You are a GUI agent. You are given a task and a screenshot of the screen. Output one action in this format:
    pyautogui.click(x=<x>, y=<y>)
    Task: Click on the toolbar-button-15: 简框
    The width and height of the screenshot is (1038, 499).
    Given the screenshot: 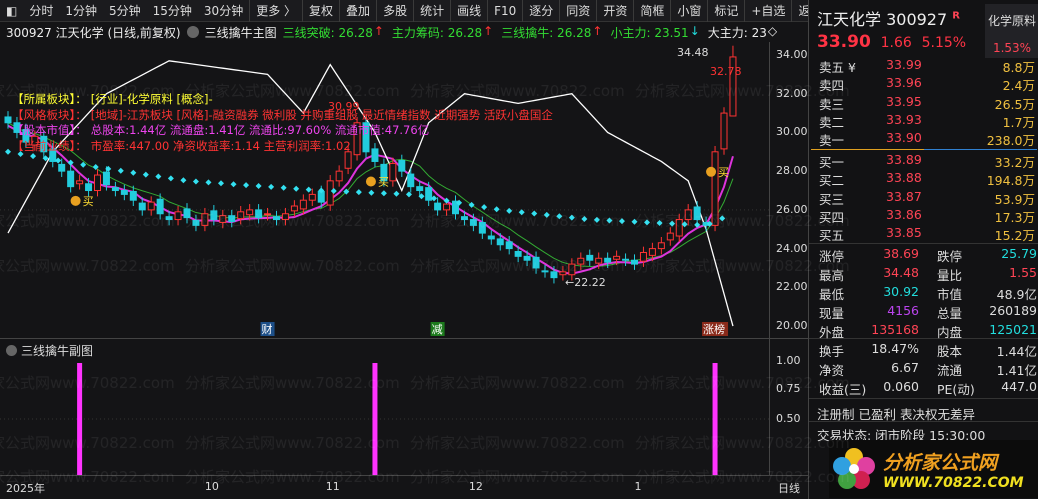 What is the action you would take?
    pyautogui.click(x=651, y=11)
    